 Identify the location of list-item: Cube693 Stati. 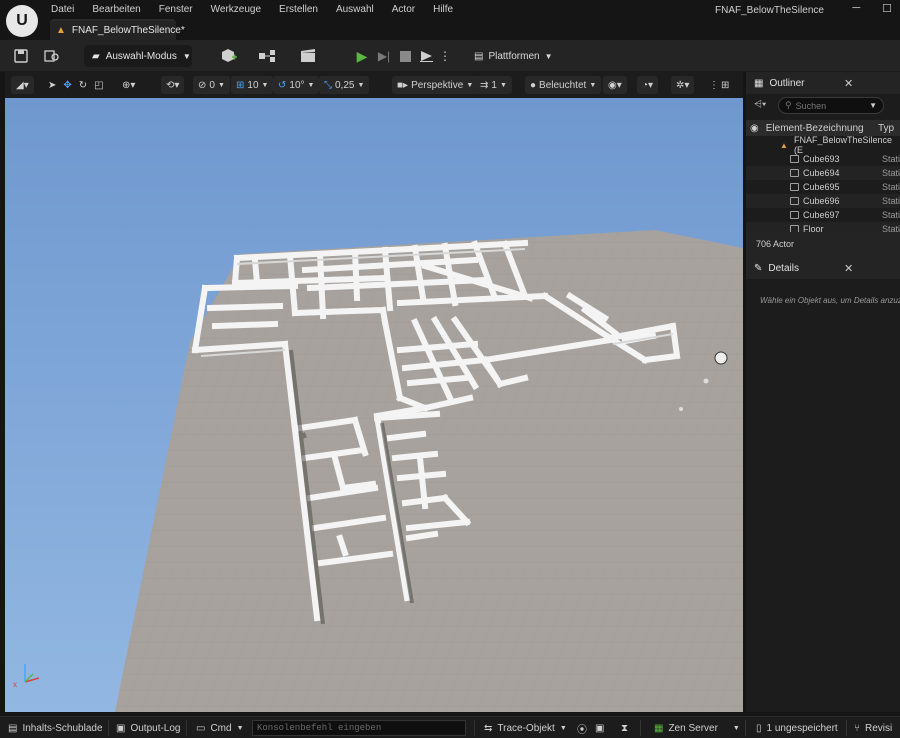
(823, 159).